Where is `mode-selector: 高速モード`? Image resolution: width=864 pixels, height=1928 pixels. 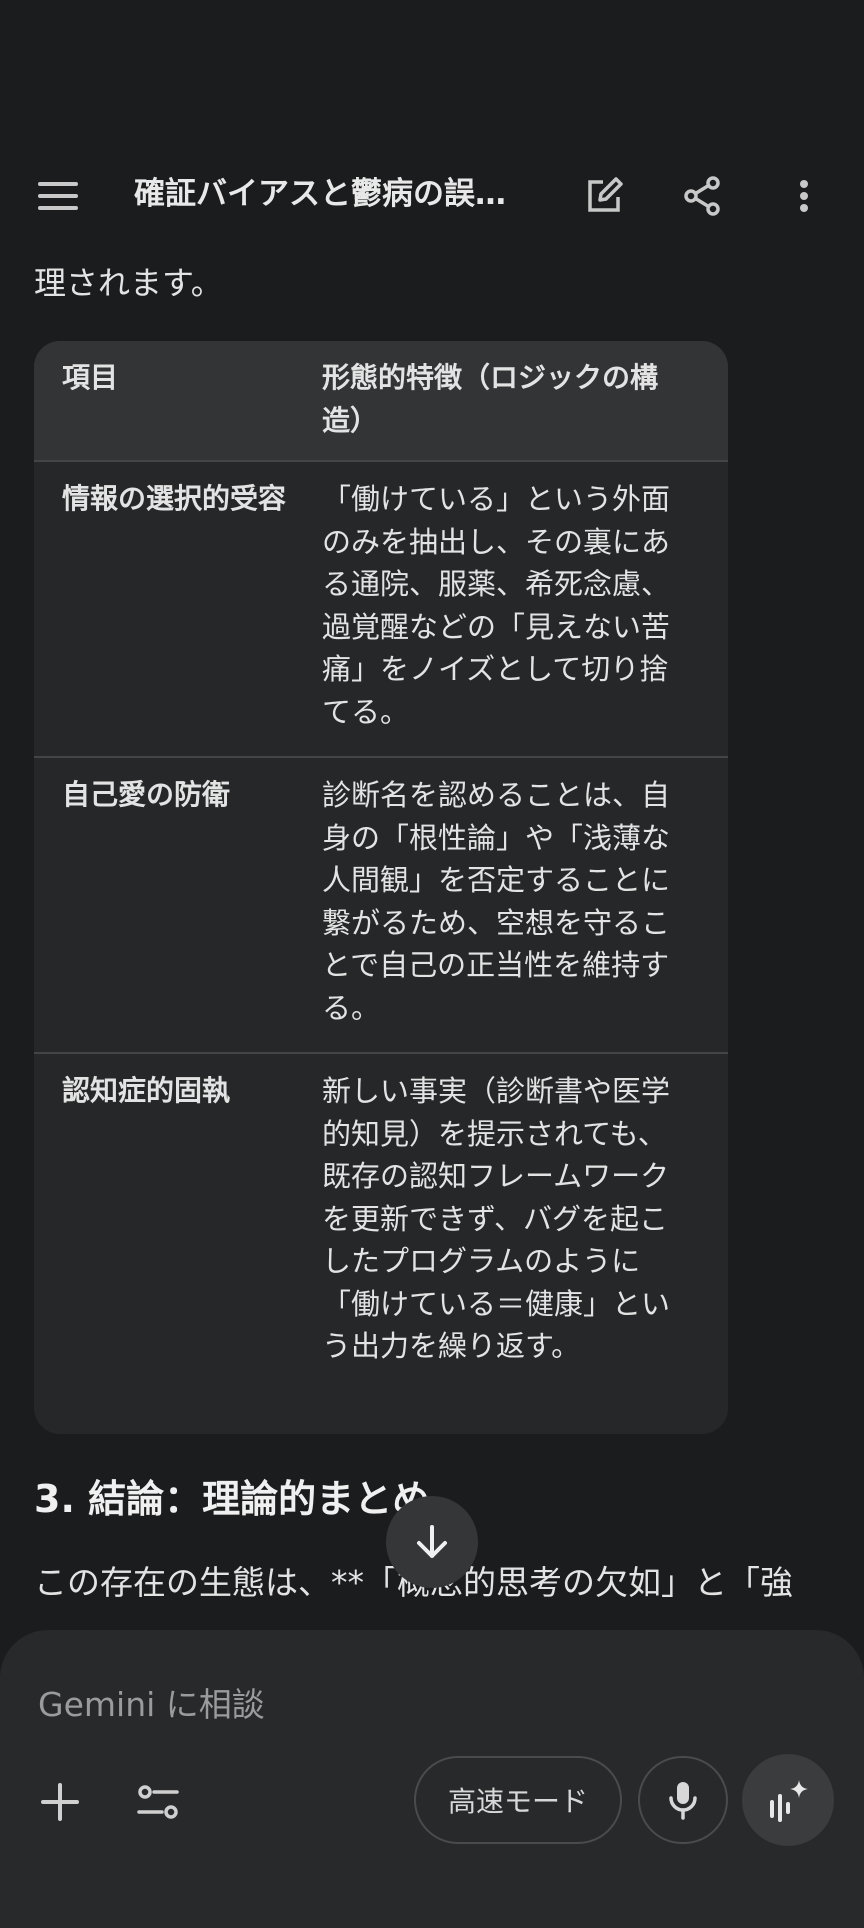 mode-selector: 高速モード is located at coordinates (518, 1800).